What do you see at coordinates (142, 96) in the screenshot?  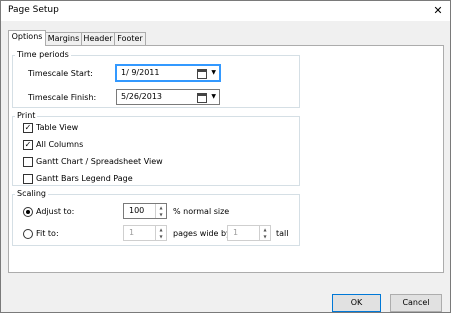 I see `timescale-finish-value: 5/26/2013` at bounding box center [142, 96].